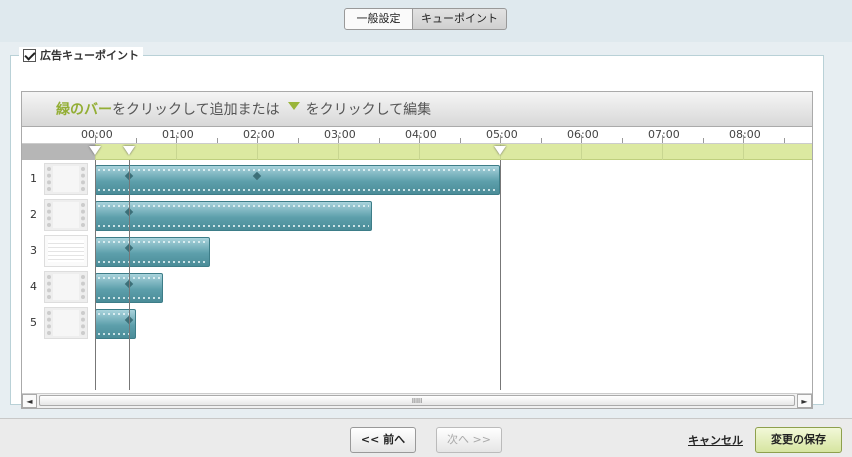  Describe the element at coordinates (33, 322) in the screenshot. I see `row-number: 5` at that location.